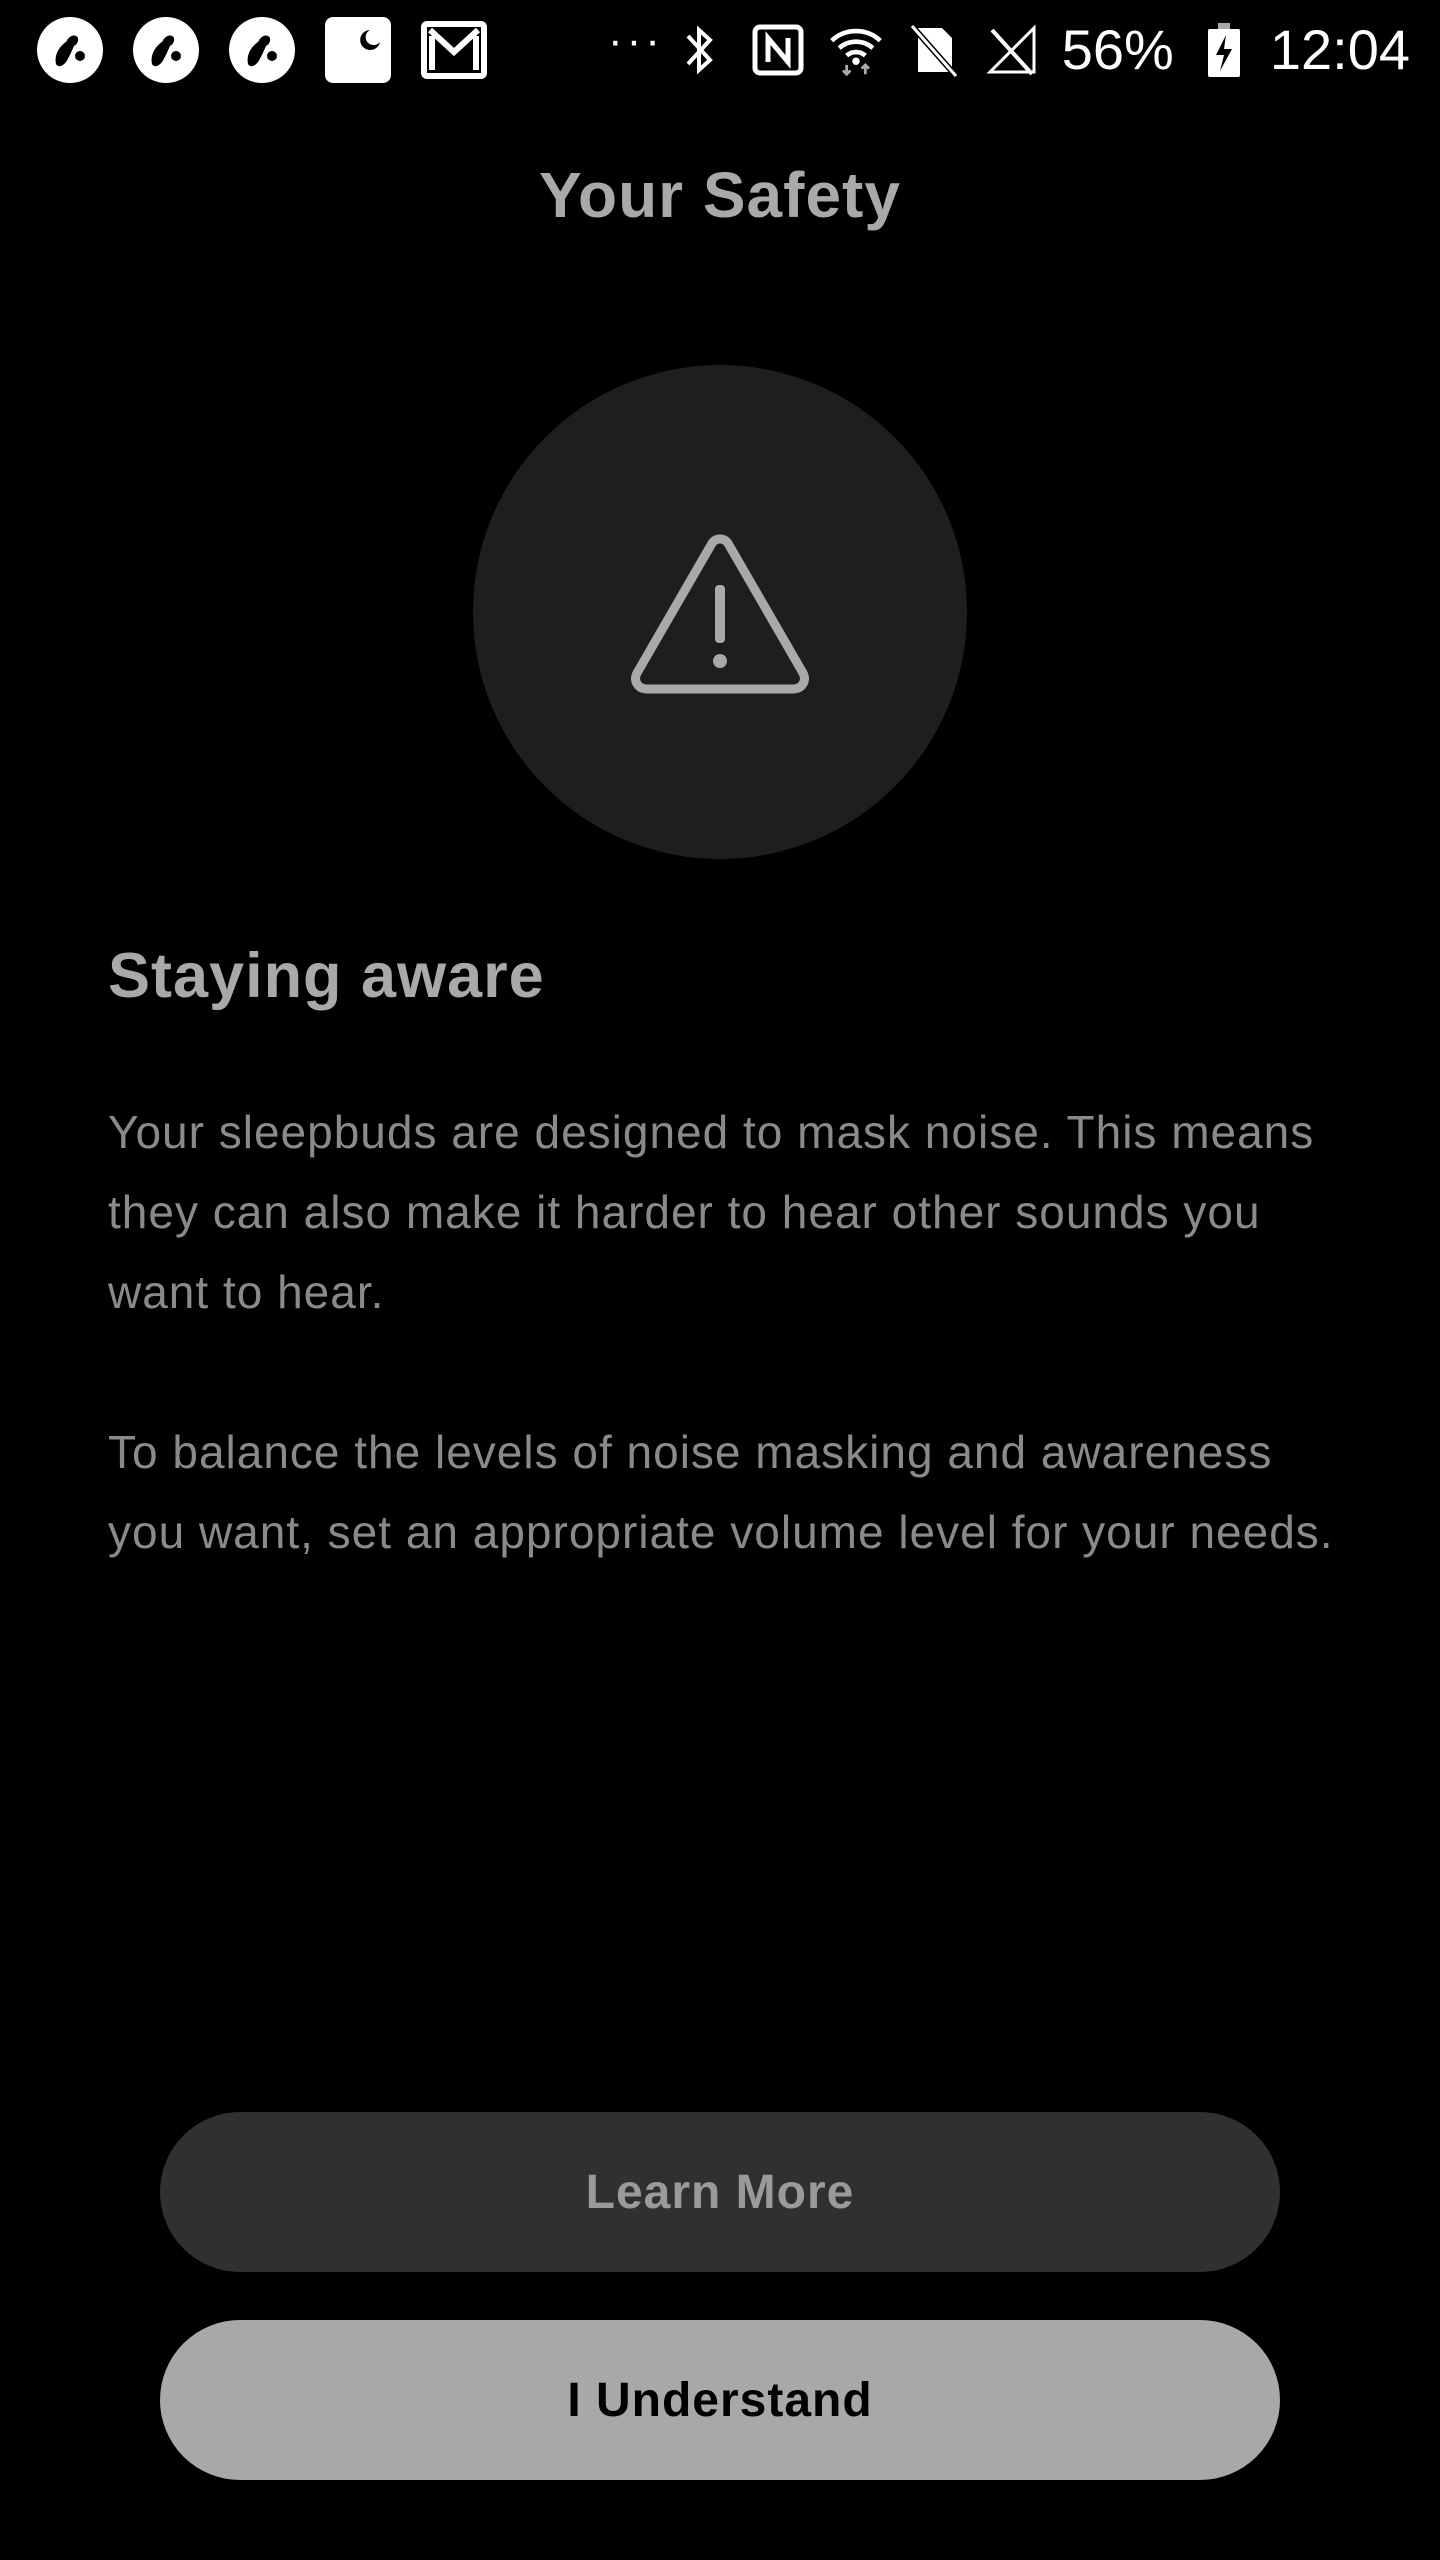 The width and height of the screenshot is (1440, 2560). I want to click on gmail-icon, so click(454, 50).